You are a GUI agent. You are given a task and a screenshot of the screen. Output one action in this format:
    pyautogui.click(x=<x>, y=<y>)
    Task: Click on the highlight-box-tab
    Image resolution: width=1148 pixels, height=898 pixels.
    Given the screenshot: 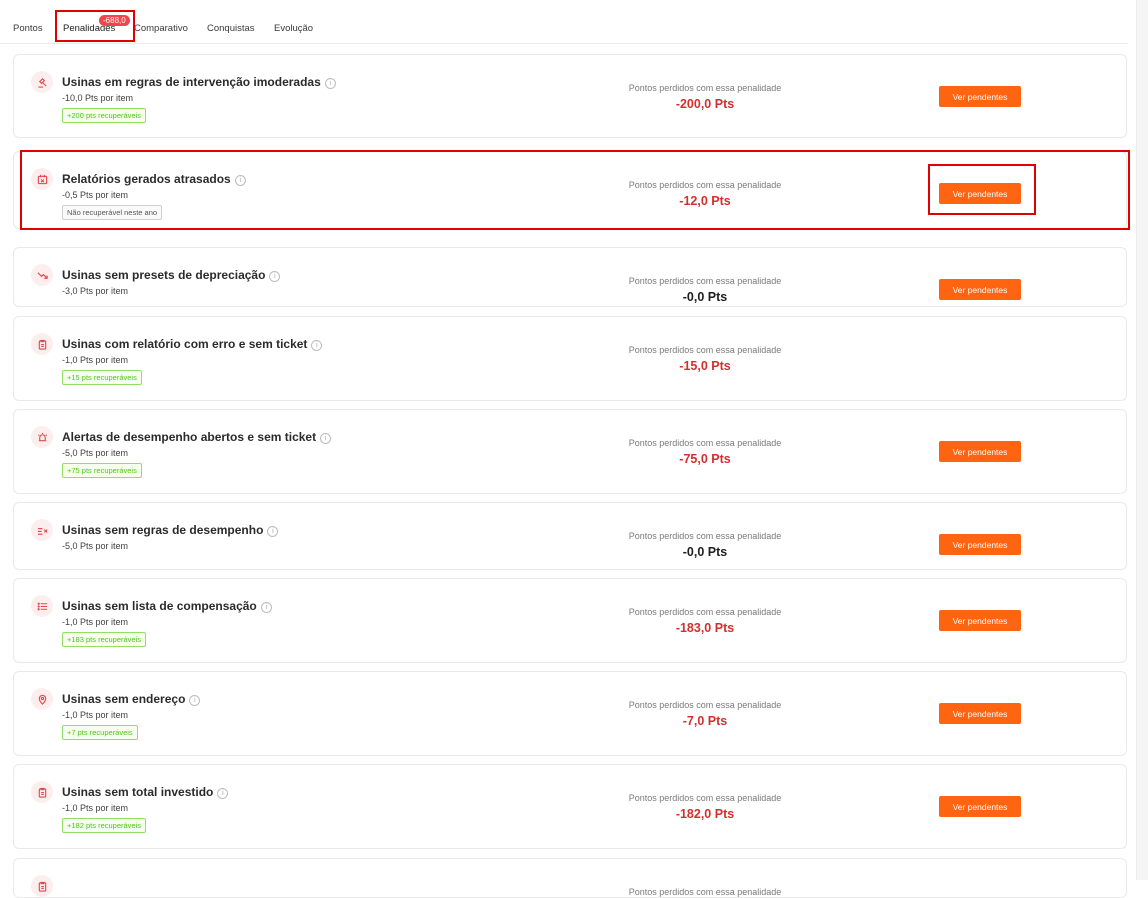 What is the action you would take?
    pyautogui.click(x=95, y=26)
    